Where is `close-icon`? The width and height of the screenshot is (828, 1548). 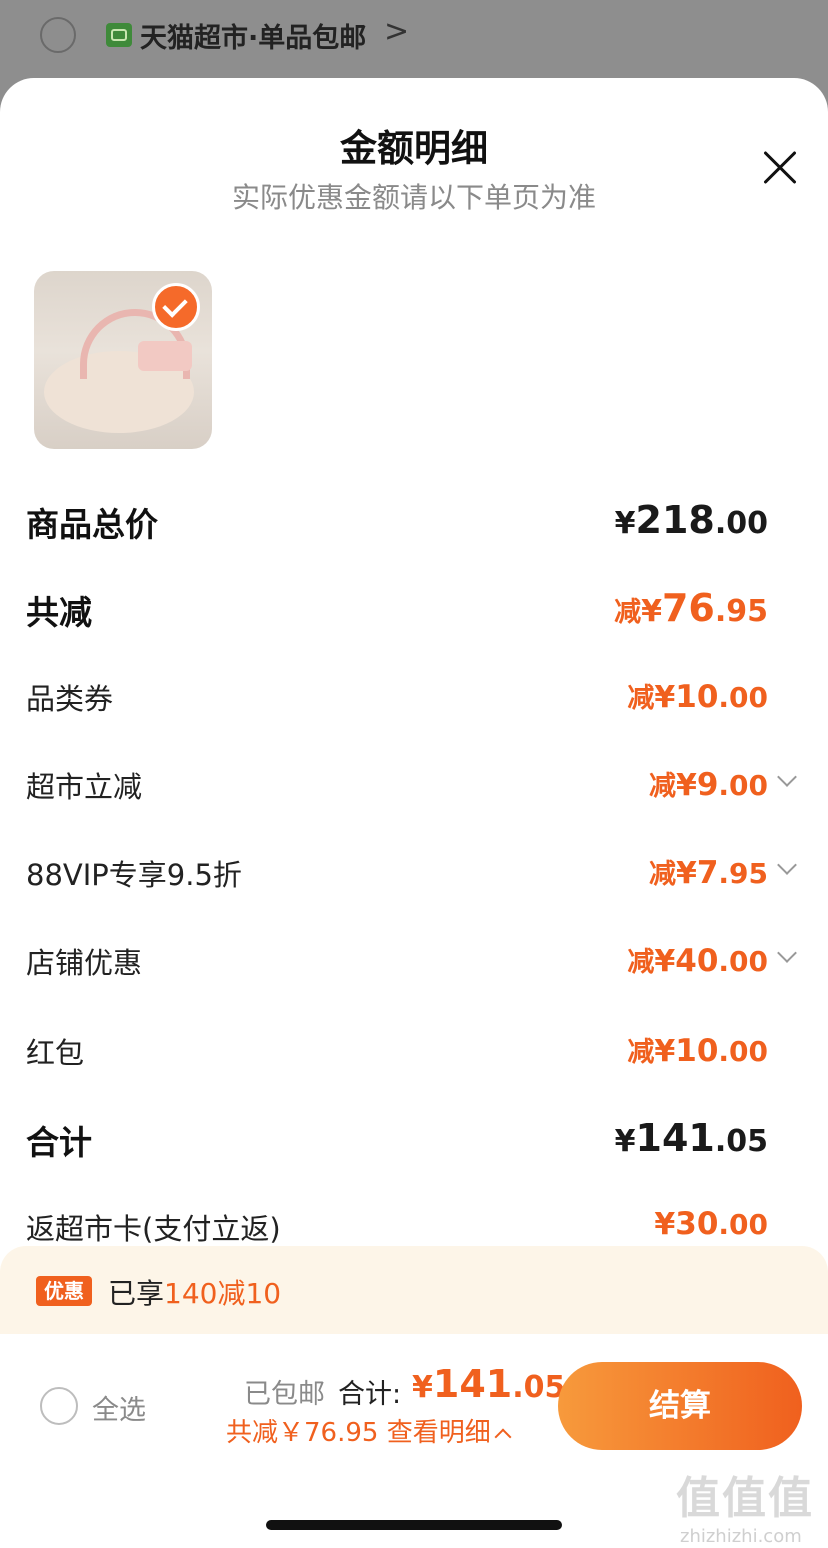
close-icon is located at coordinates (780, 168).